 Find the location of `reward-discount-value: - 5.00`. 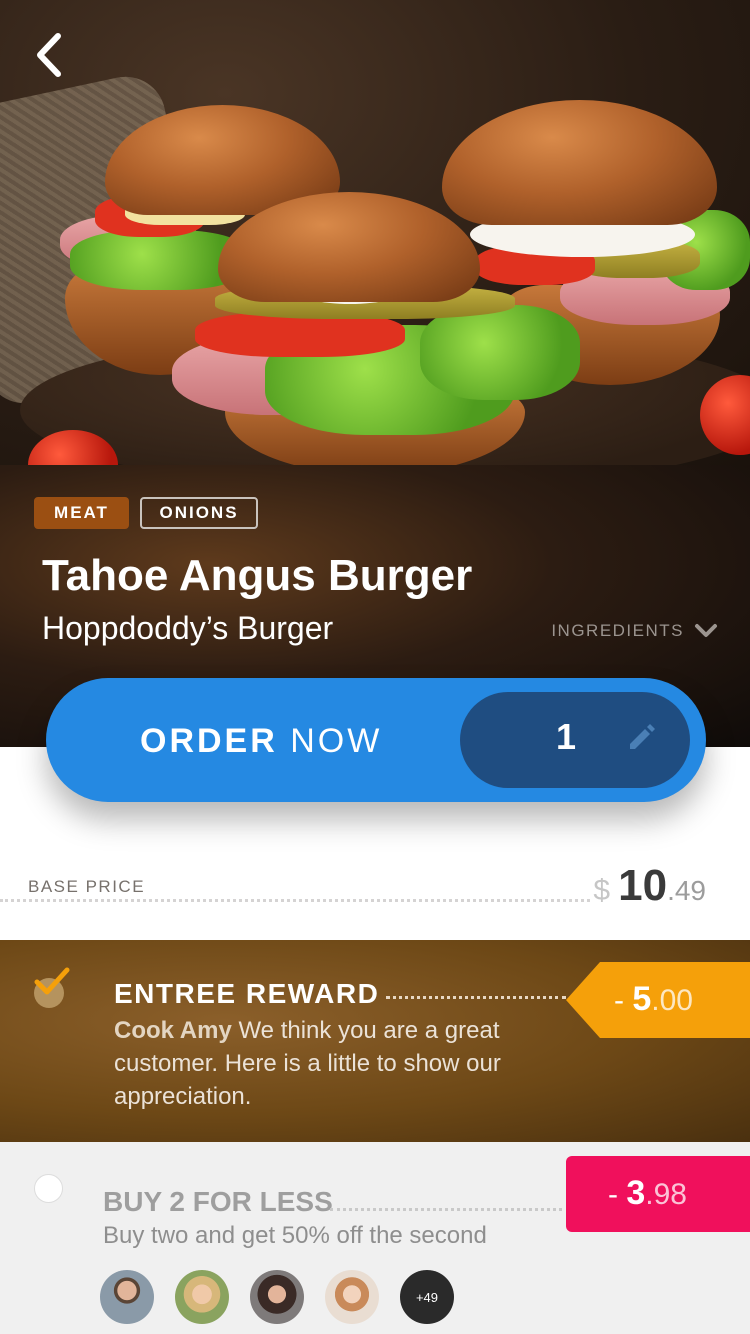

reward-discount-value: - 5.00 is located at coordinates (653, 999).